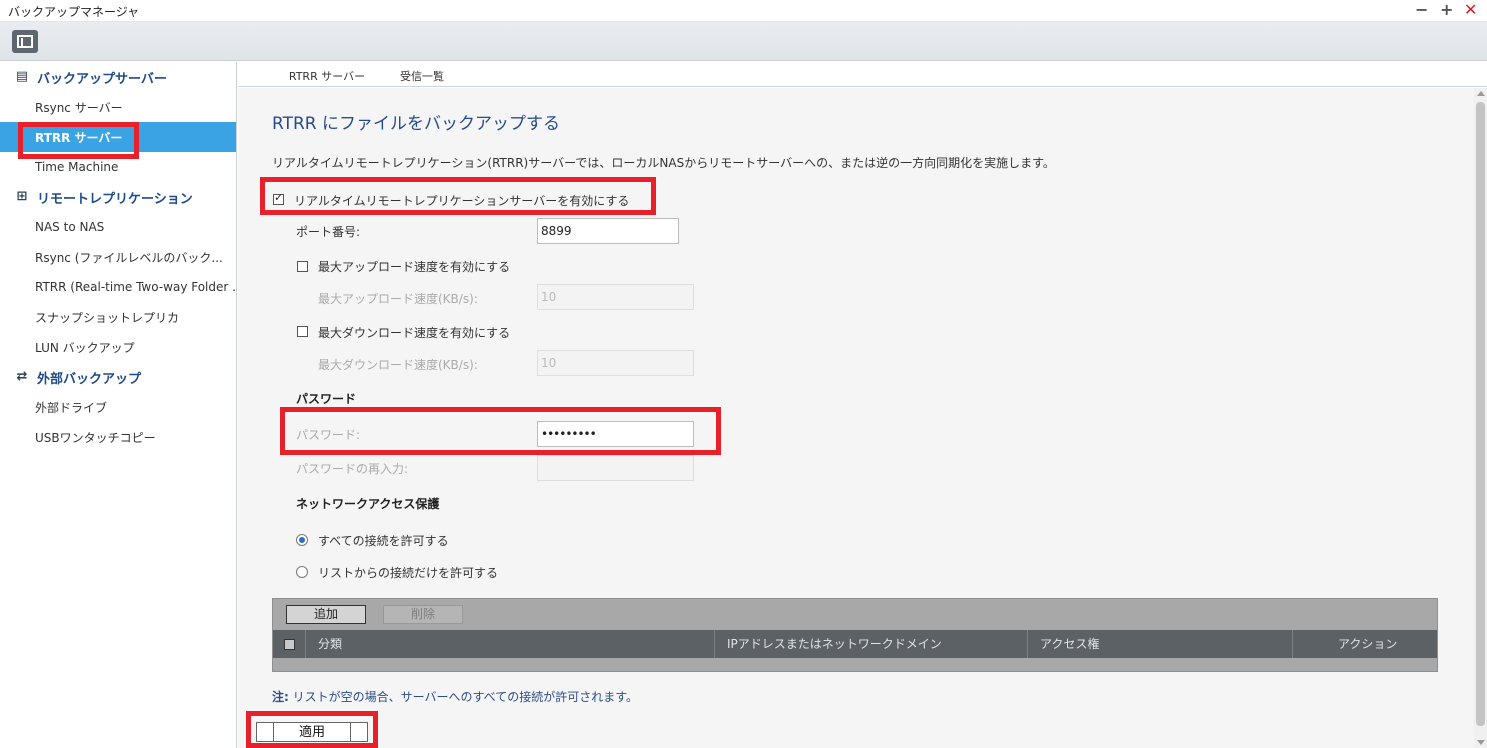 This screenshot has width=1487, height=748. What do you see at coordinates (302, 572) in the screenshot?
I see `allow-list-radio` at bounding box center [302, 572].